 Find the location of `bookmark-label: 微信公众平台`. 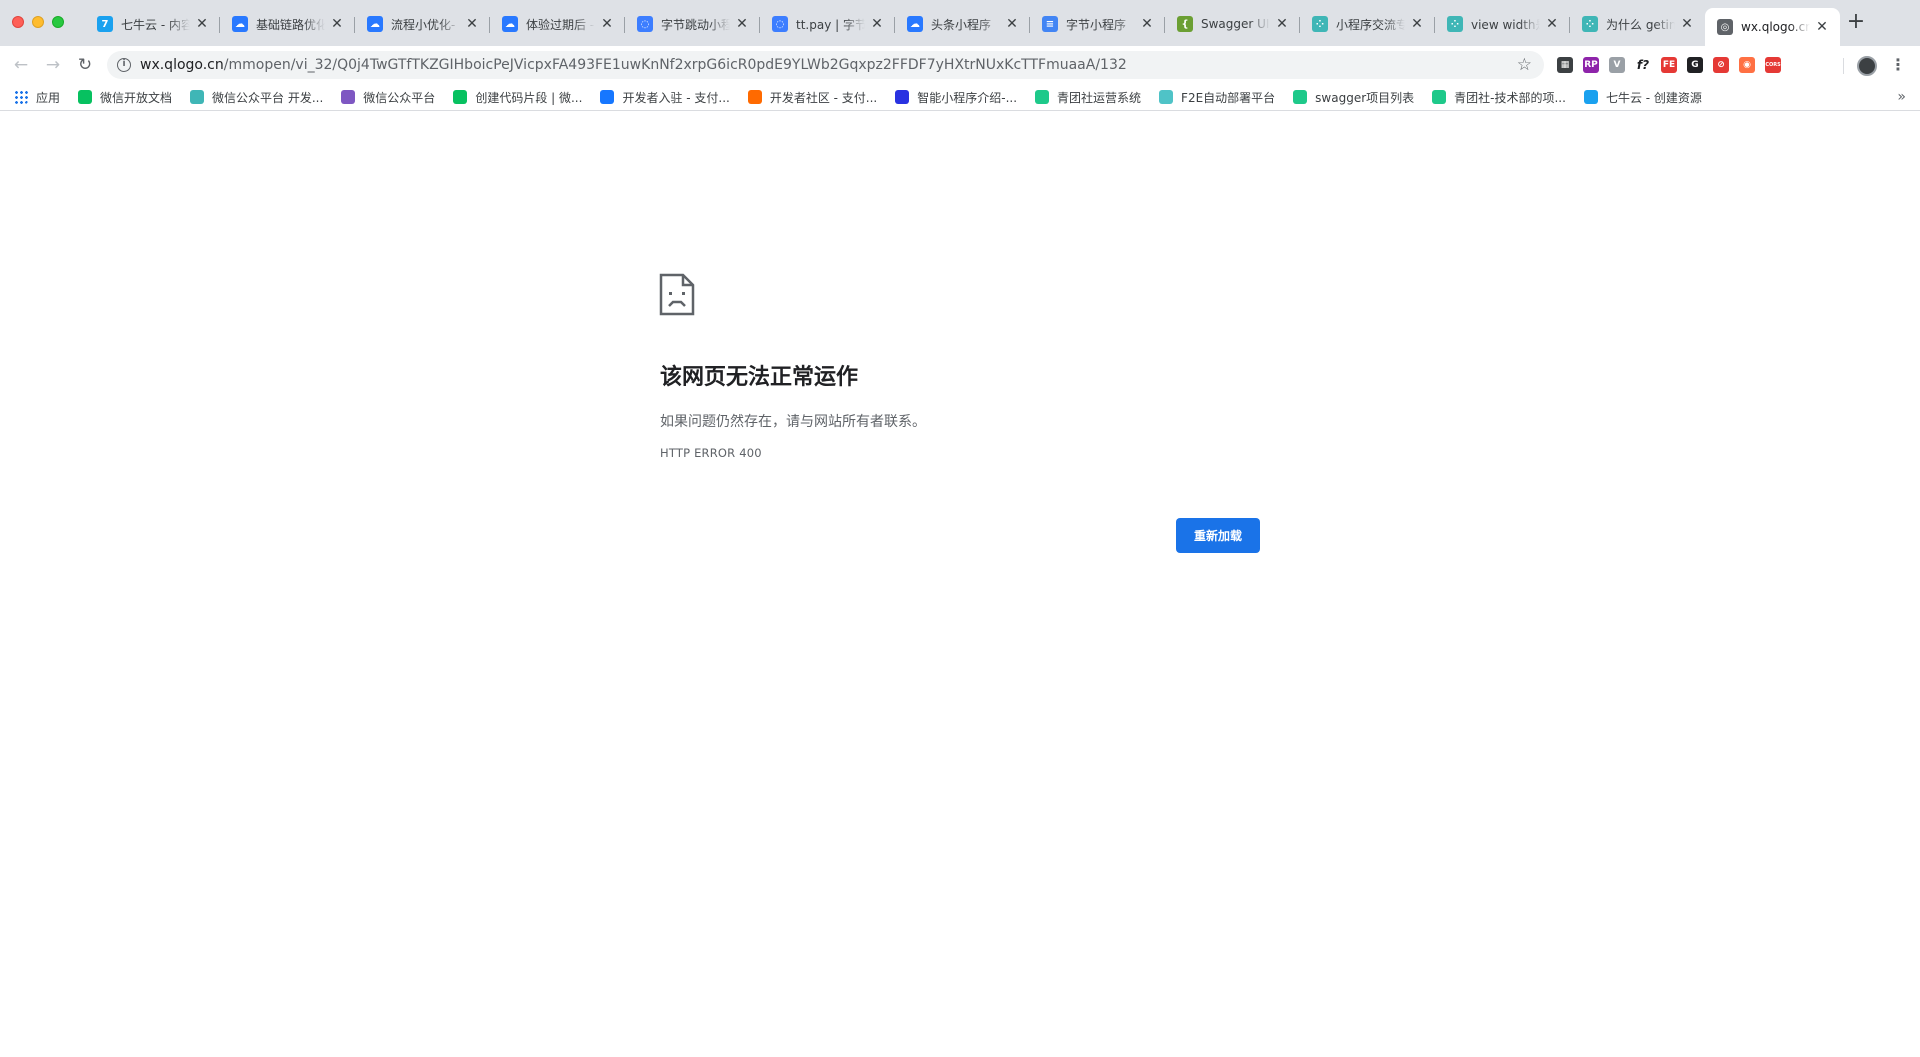

bookmark-label: 微信公众平台 is located at coordinates (399, 97).